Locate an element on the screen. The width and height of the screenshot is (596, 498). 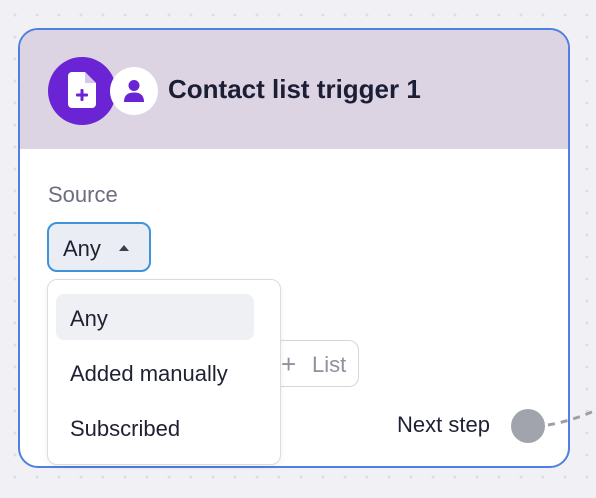
dropdown-option-label: Added manually is located at coordinates (149, 373).